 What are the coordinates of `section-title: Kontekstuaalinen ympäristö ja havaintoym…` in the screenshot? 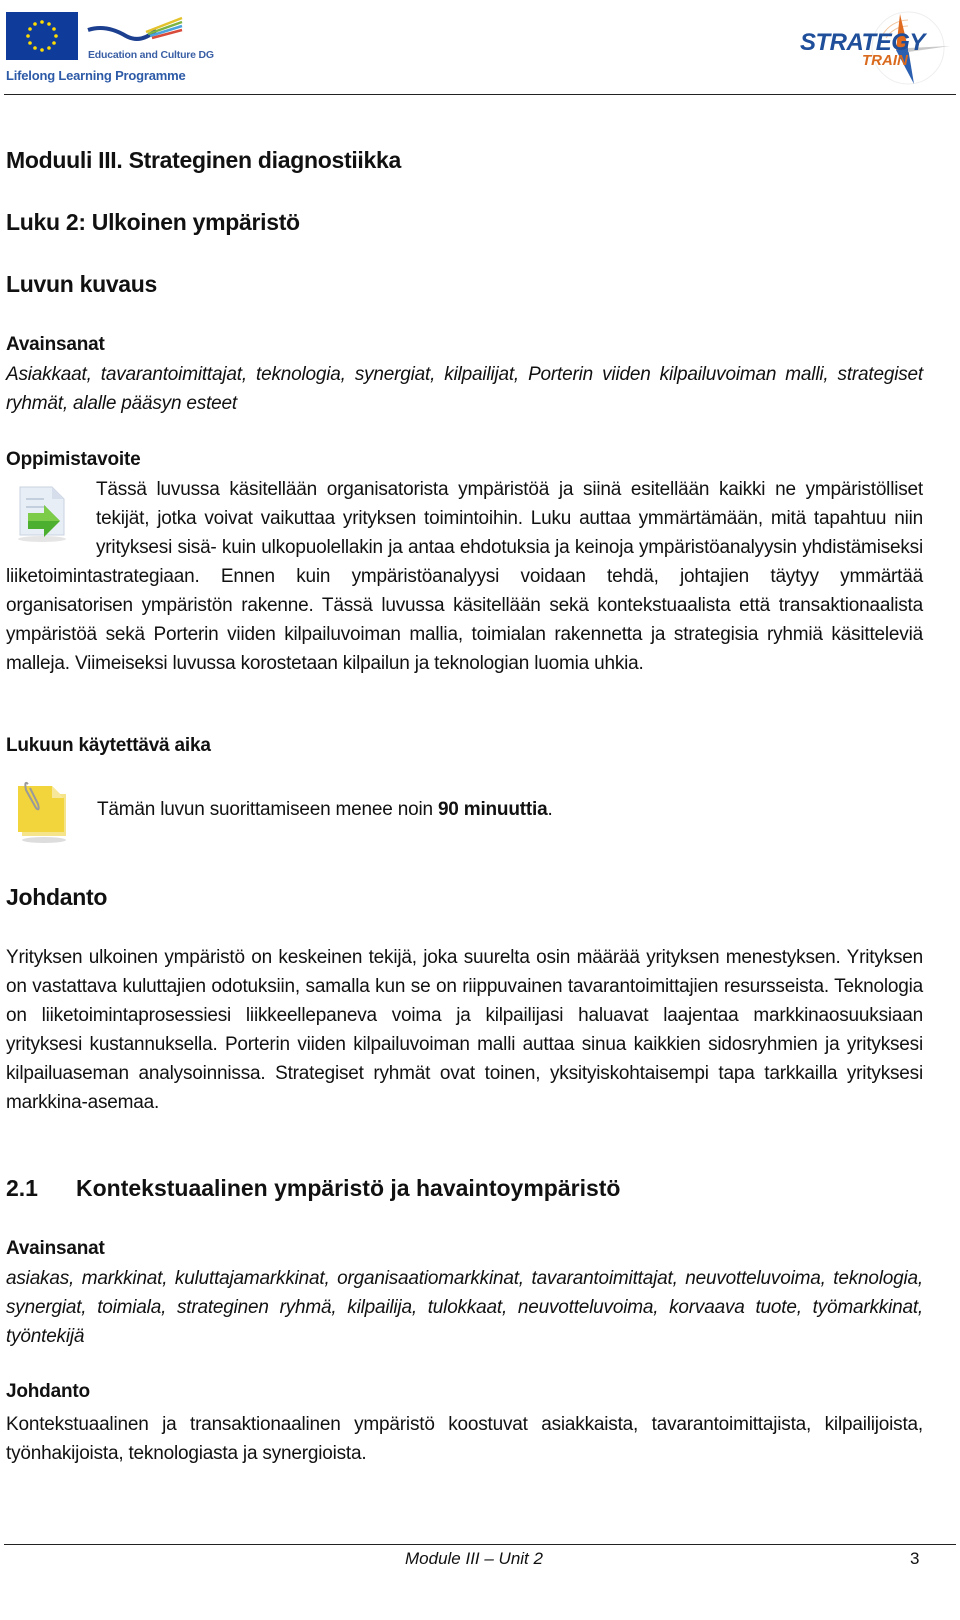 It's located at (348, 1188).